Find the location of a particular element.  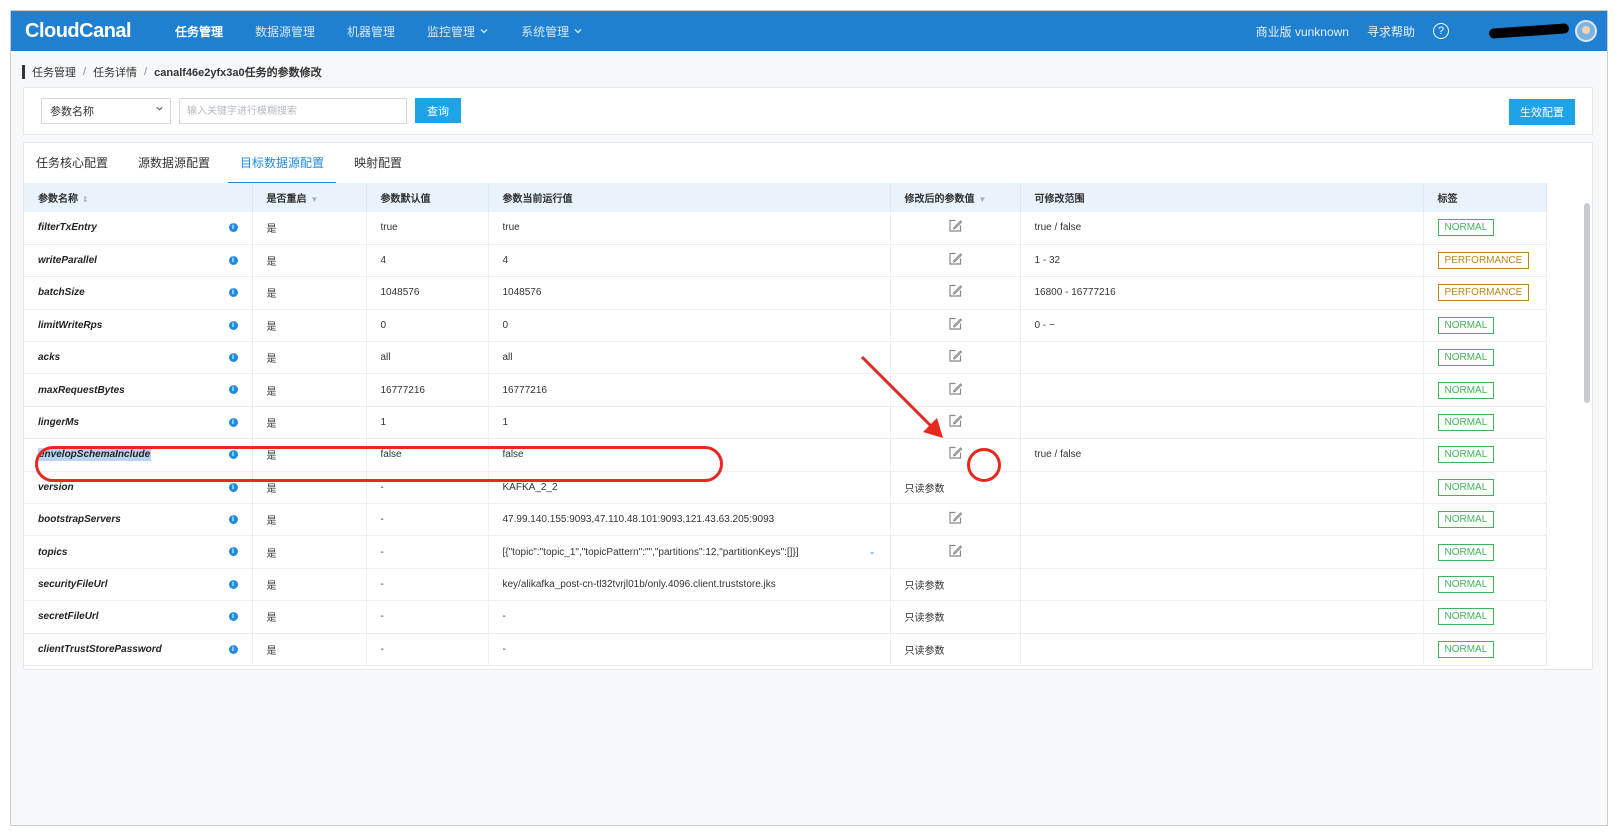

col-header-range: 可修改范围 is located at coordinates (1222, 197).